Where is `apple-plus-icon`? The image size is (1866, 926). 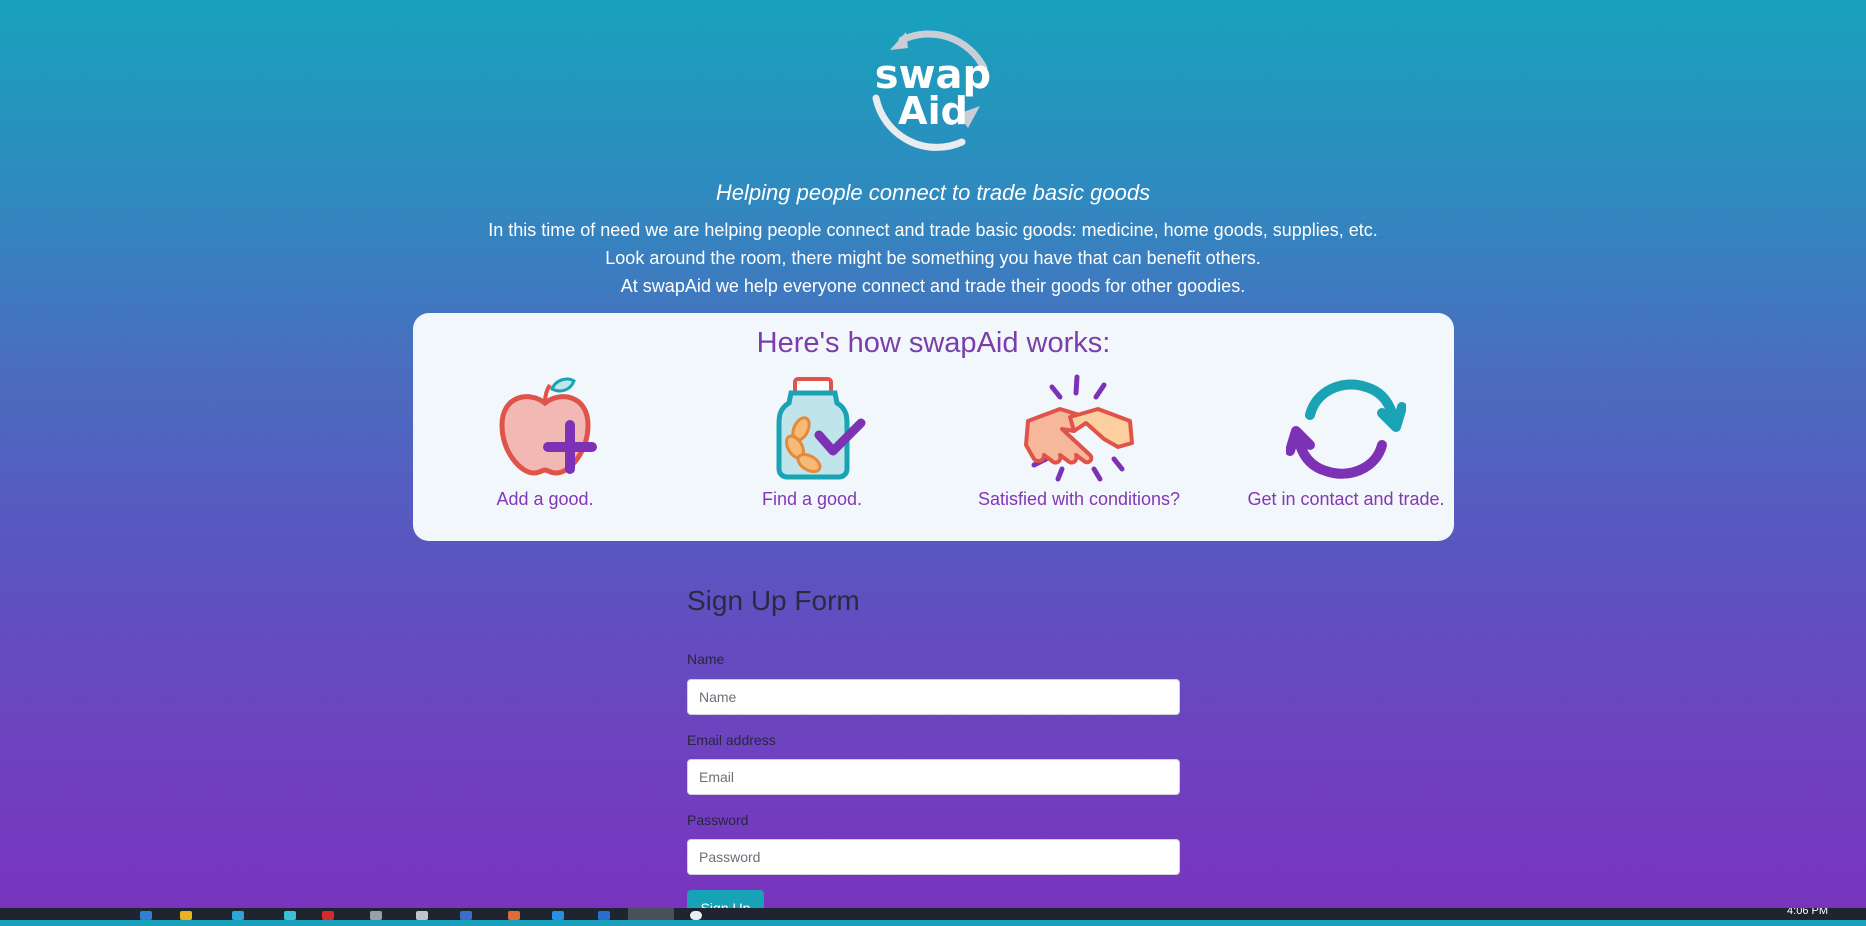 apple-plus-icon is located at coordinates (548, 426).